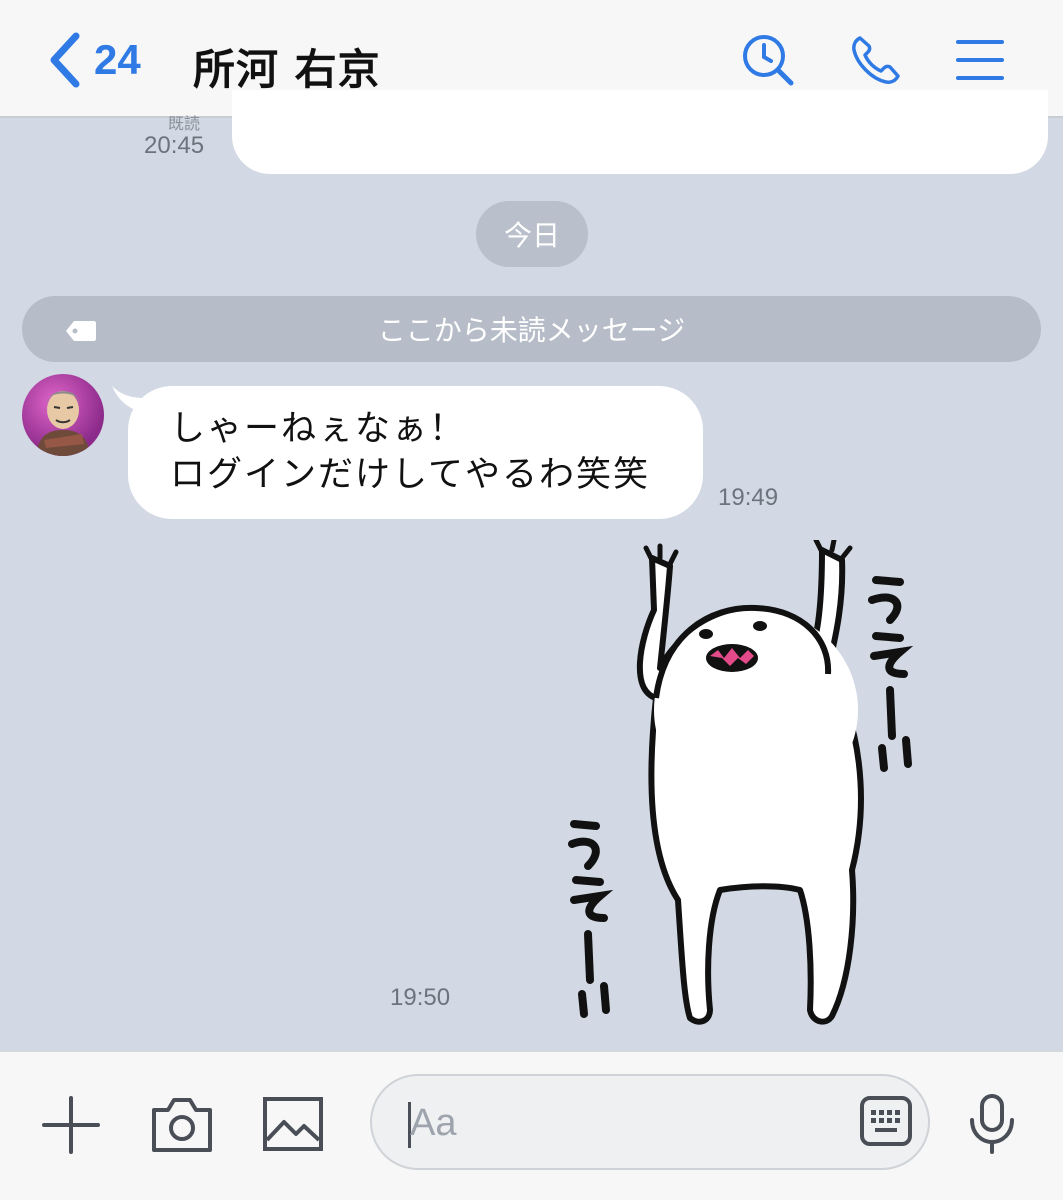 The width and height of the screenshot is (1063, 1200). Describe the element at coordinates (117, 59) in the screenshot. I see `unread-count: 24` at that location.